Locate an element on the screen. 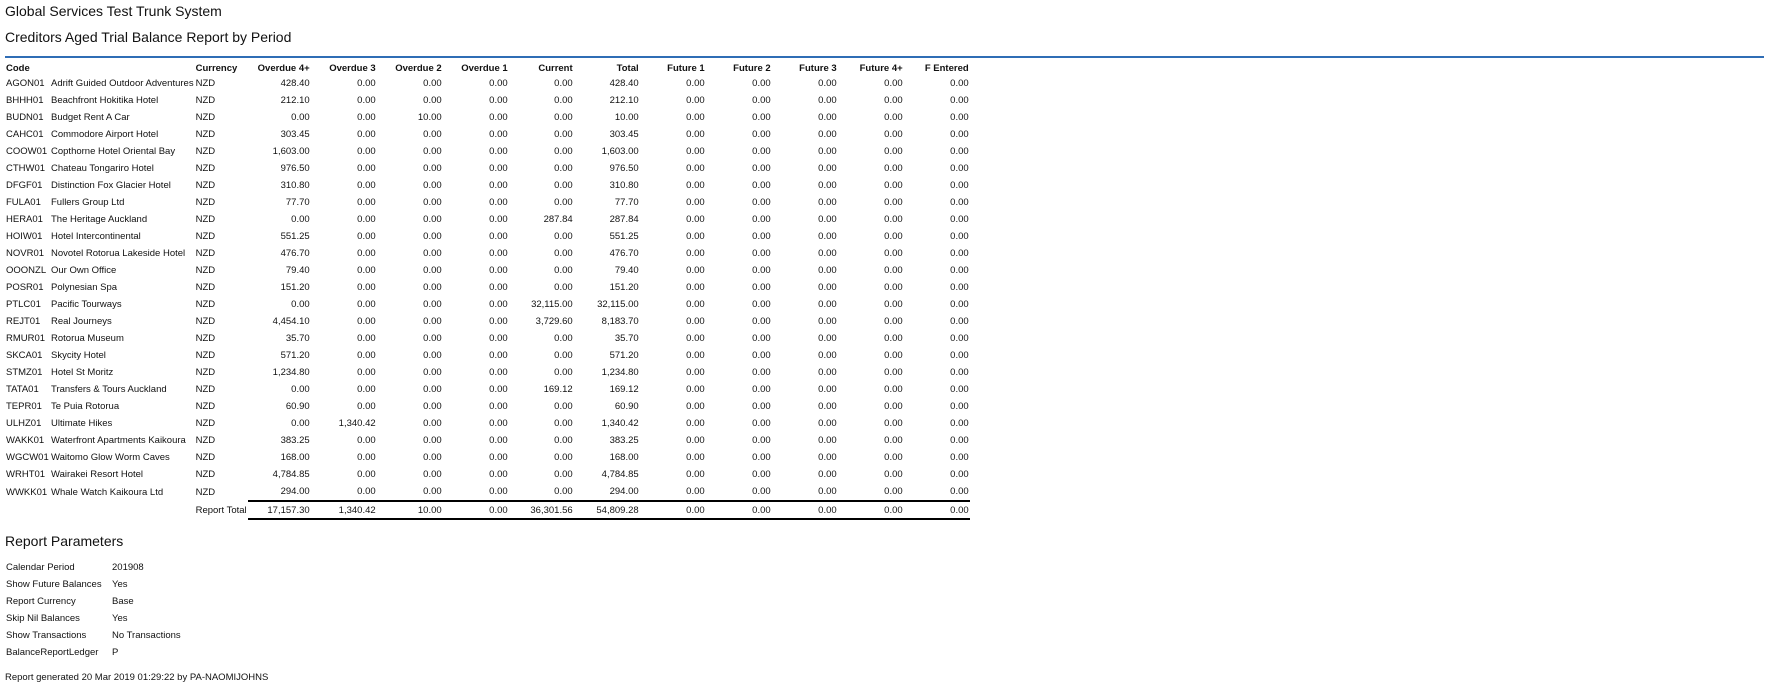 This screenshot has width=1768, height=695. amount-cell: 151.20 is located at coordinates (295, 287).